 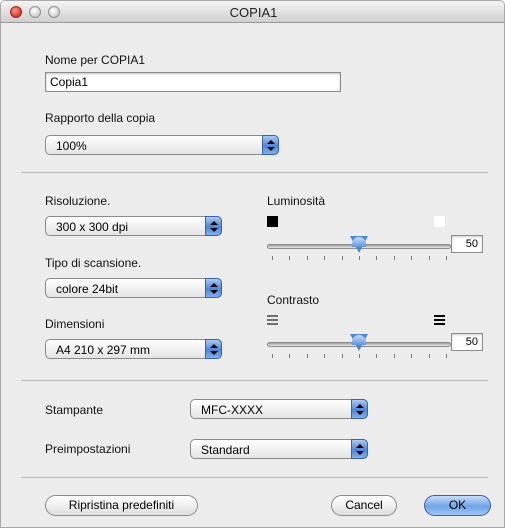 What do you see at coordinates (439, 221) in the screenshot?
I see `light-square-icon` at bounding box center [439, 221].